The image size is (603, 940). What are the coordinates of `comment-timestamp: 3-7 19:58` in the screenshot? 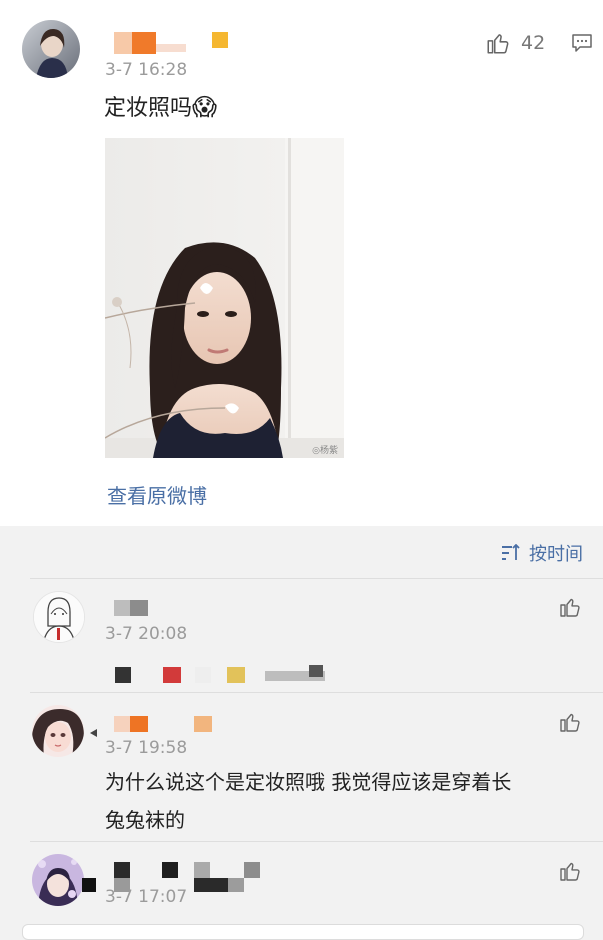 It's located at (146, 748).